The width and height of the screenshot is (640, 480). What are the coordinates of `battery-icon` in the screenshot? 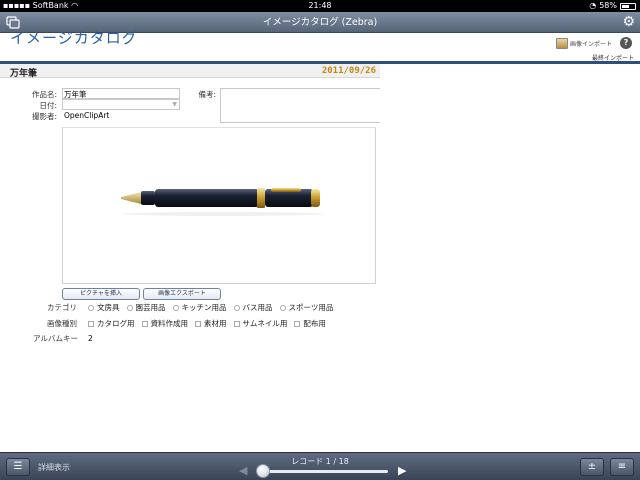 It's located at (628, 6).